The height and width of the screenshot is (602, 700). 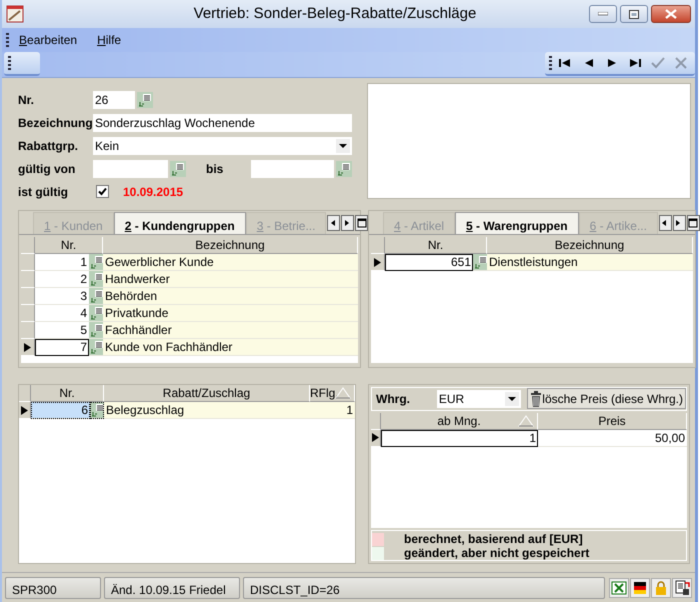 I want to click on status-panel: SPR300, so click(x=53, y=587).